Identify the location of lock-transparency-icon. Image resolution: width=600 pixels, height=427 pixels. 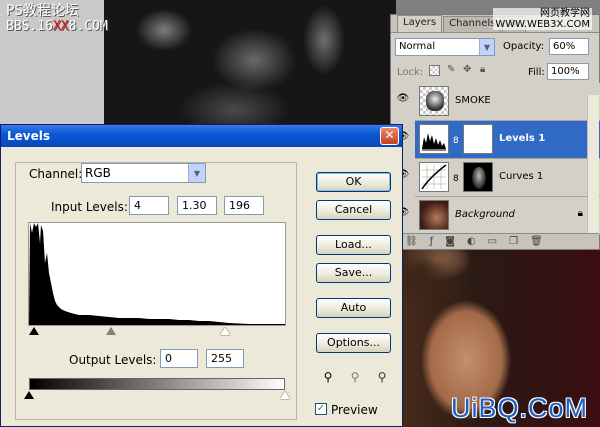
(434, 70).